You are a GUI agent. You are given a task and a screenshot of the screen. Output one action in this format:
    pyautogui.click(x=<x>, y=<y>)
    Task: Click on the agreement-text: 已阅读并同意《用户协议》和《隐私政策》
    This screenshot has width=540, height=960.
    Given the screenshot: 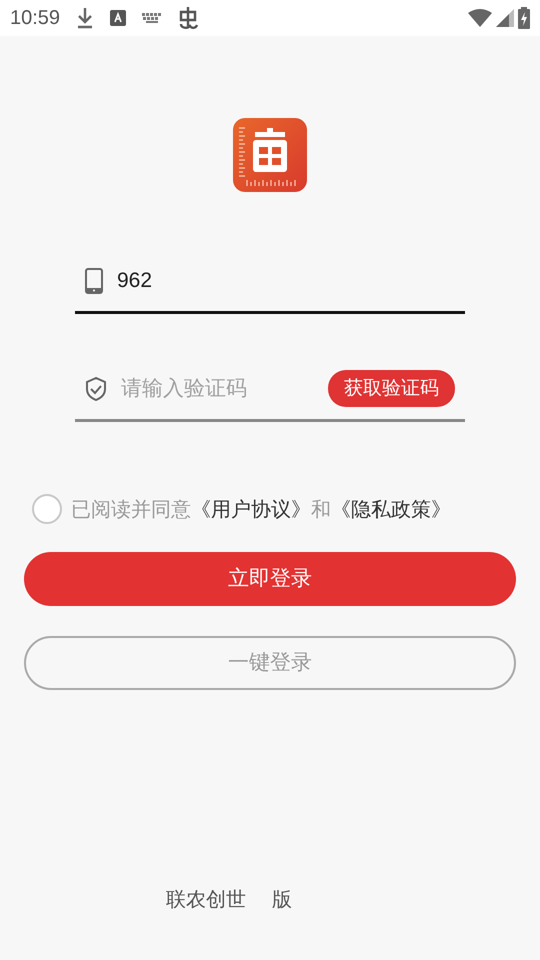 What is the action you would take?
    pyautogui.click(x=261, y=509)
    